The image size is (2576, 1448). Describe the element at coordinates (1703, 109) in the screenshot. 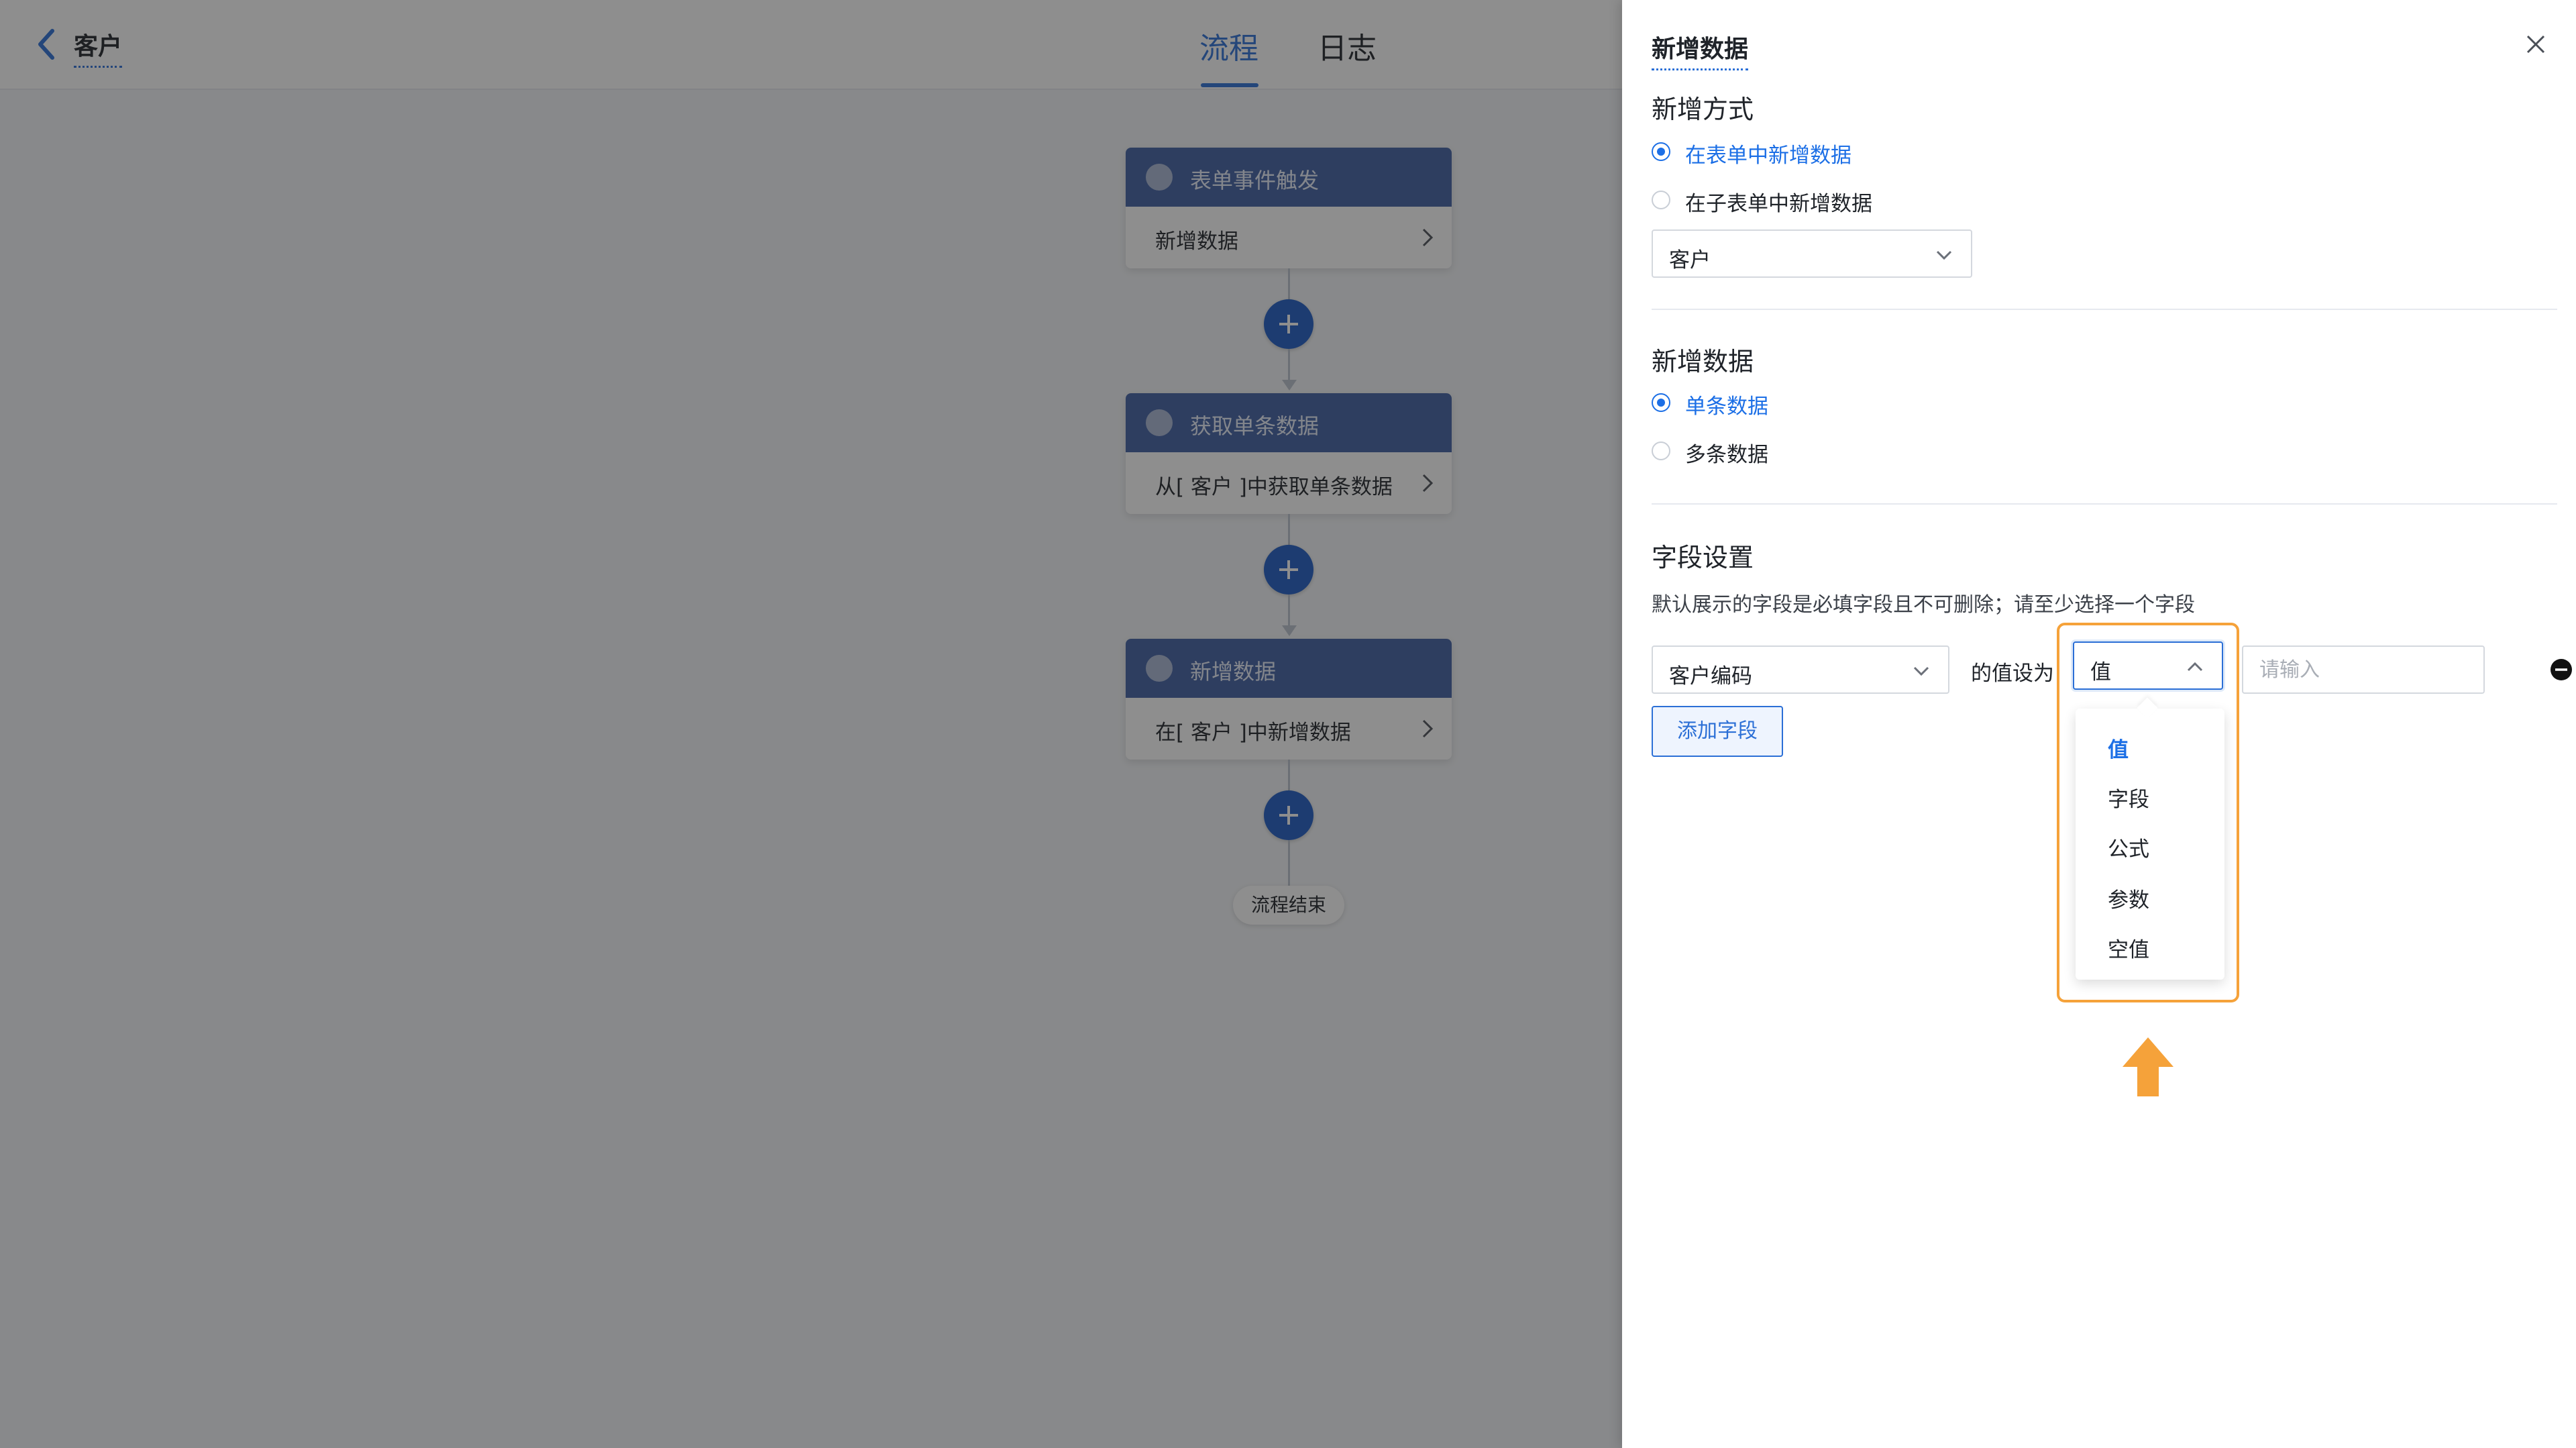

I see `add-method-title: 新增方式` at that location.